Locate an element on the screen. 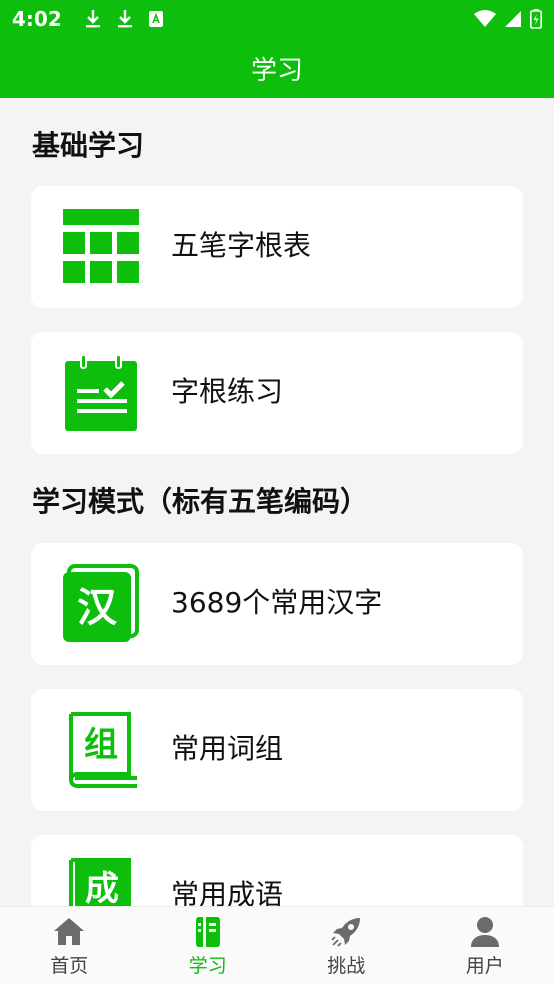 The image size is (554, 984). card-common-idioms: 成 常用成语 is located at coordinates (277, 870).